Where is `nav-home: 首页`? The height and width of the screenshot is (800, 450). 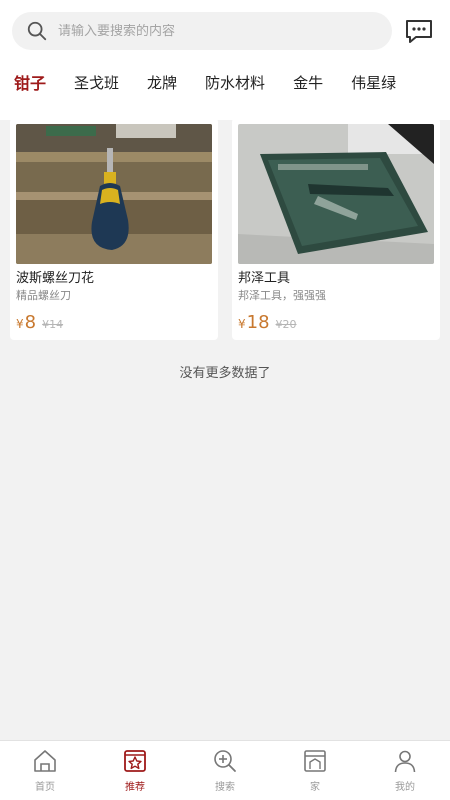 nav-home: 首页 is located at coordinates (45, 770).